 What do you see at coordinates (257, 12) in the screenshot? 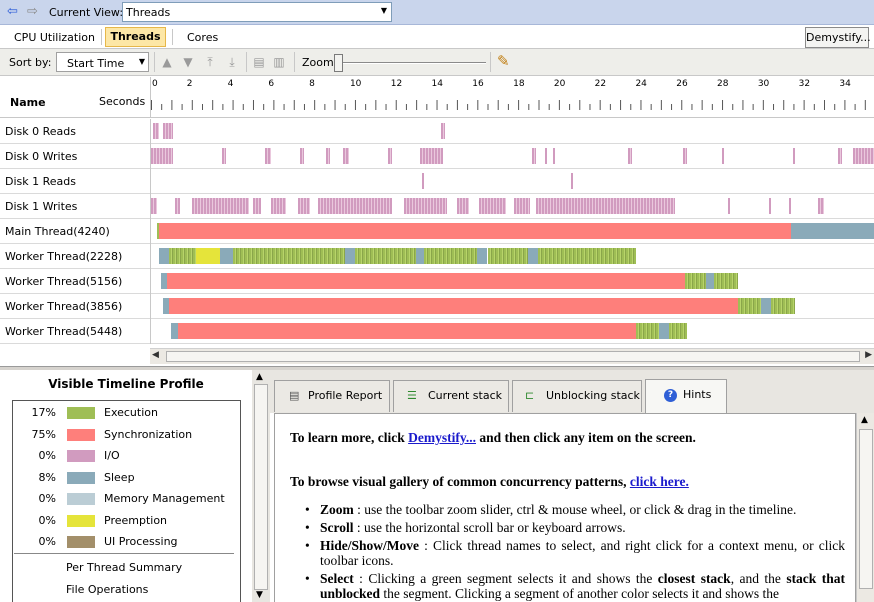
I see `current-view-select: Threads ▼` at bounding box center [257, 12].